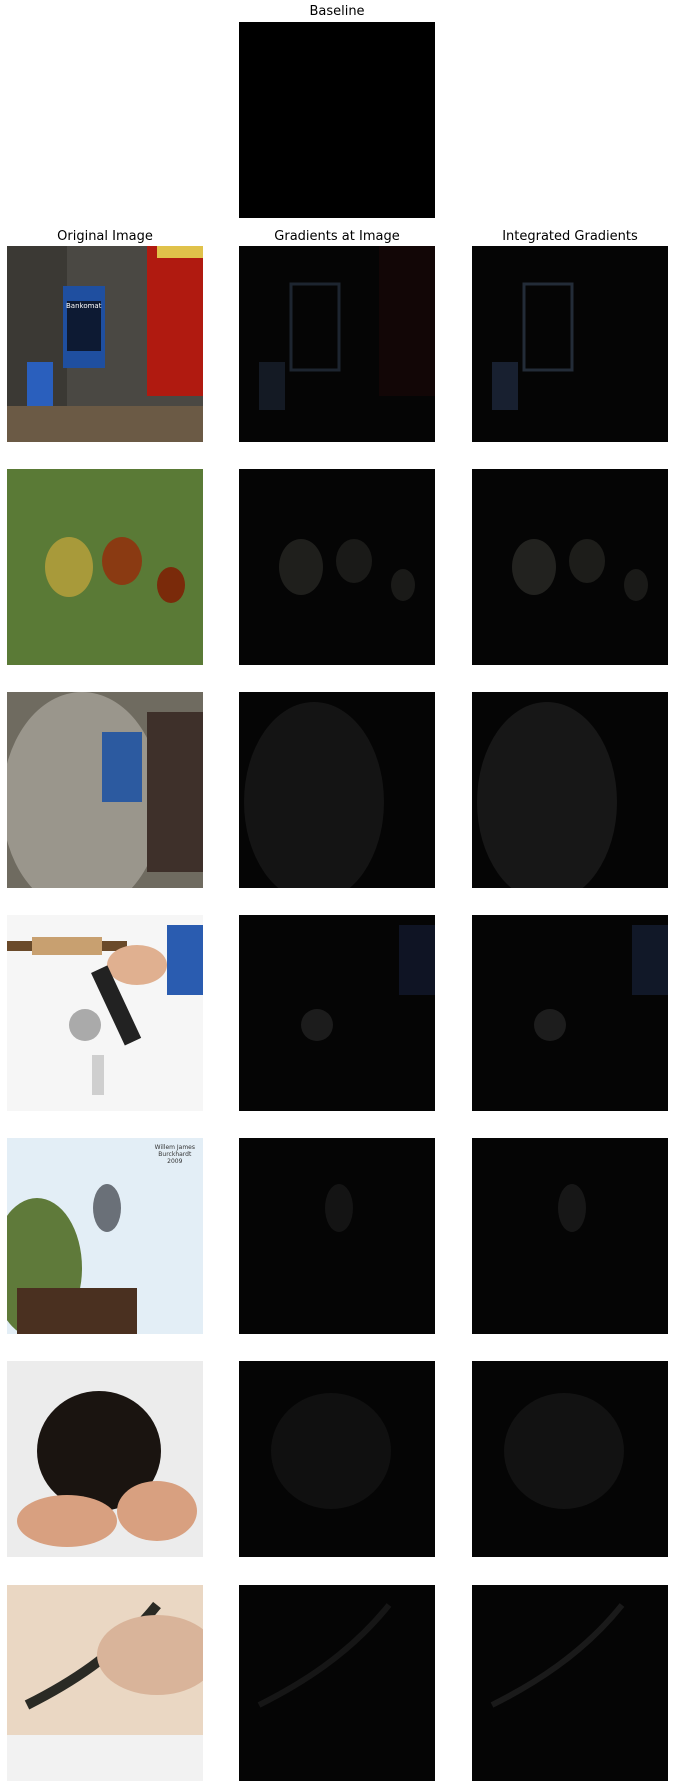 The image size is (677, 1792). I want to click on column-title-integrated: Integrated Gradients, so click(570, 236).